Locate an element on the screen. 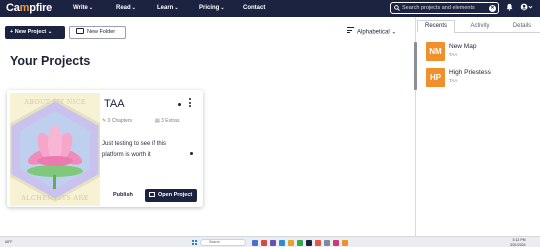  search-input: Search projects and elements is located at coordinates (438, 8).